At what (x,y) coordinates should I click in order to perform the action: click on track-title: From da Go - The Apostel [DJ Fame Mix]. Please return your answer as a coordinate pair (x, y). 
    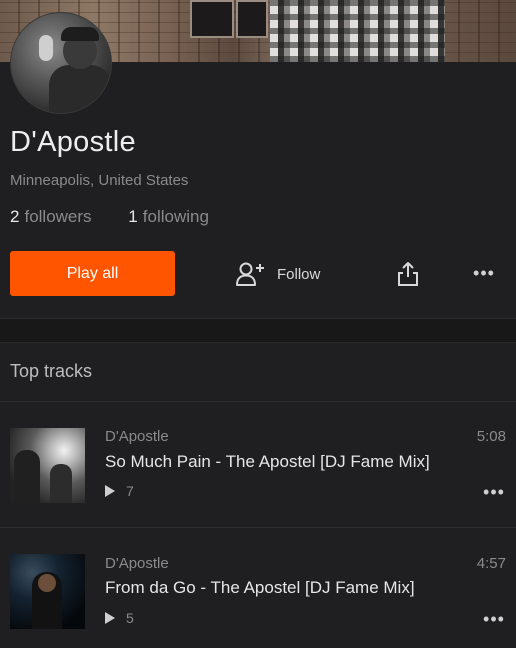
    Looking at the image, I should click on (260, 587).